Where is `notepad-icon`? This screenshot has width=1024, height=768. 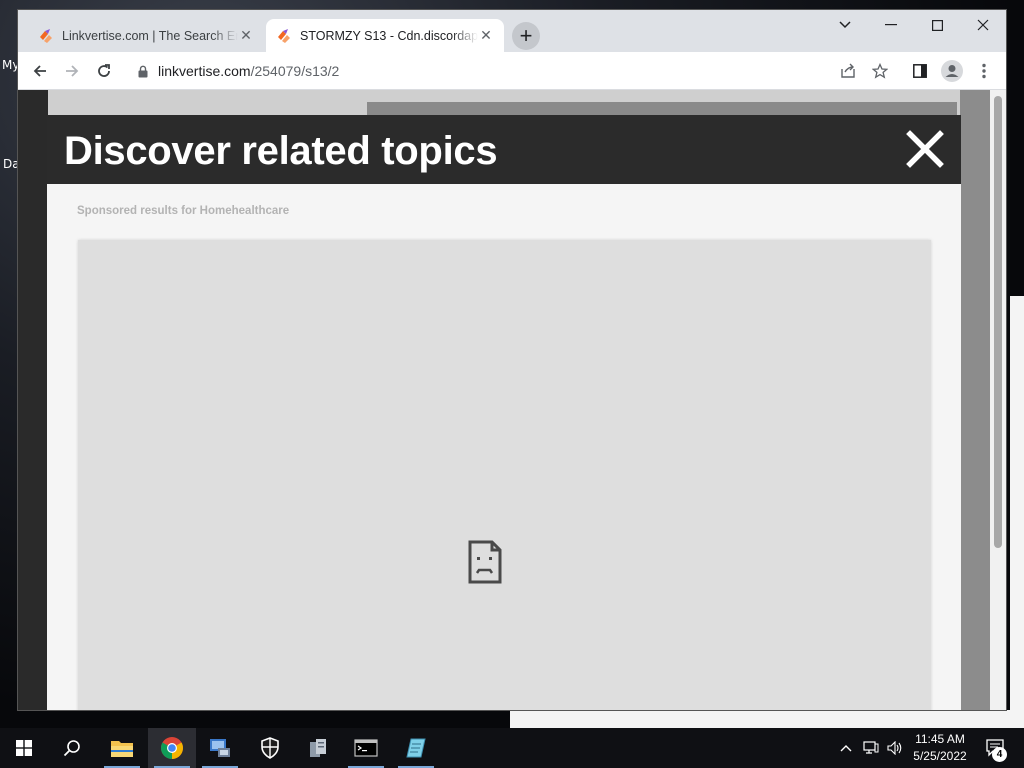
notepad-icon is located at coordinates (416, 748).